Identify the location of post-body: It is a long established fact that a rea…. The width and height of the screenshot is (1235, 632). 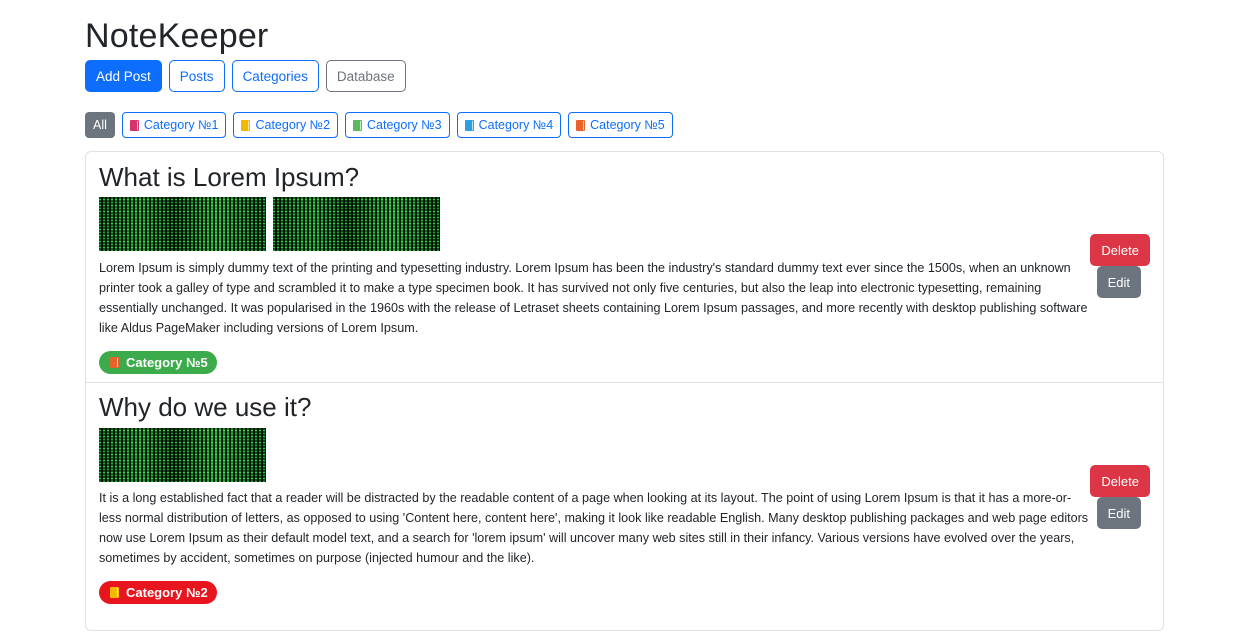
(594, 528).